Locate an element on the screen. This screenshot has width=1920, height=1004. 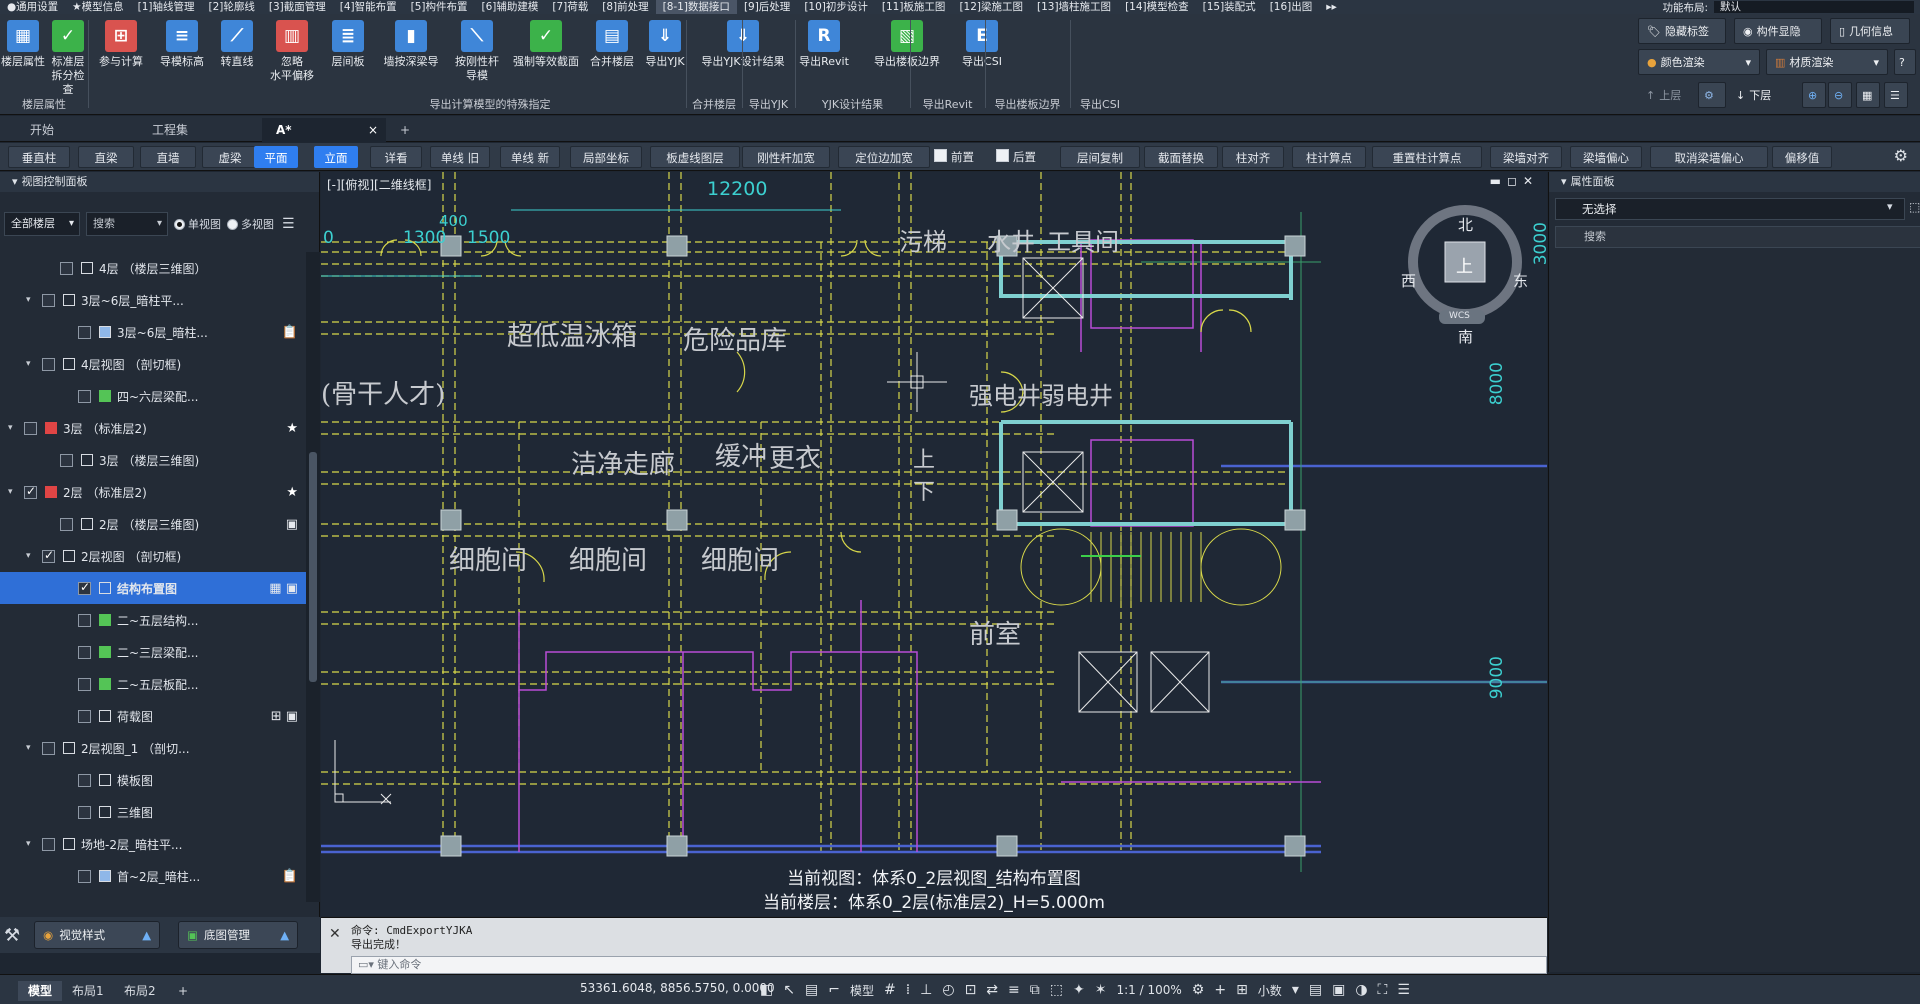
scrollbar-thumb is located at coordinates (313, 567).